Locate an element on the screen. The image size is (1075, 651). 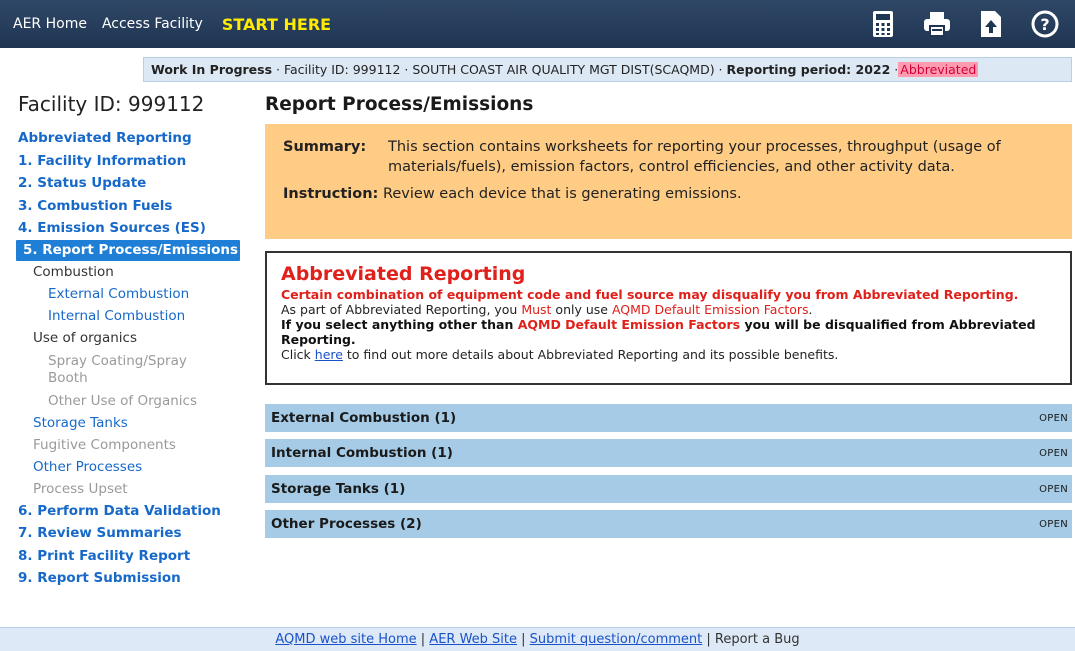
toolbar-icons: ? is located at coordinates (953, 24).